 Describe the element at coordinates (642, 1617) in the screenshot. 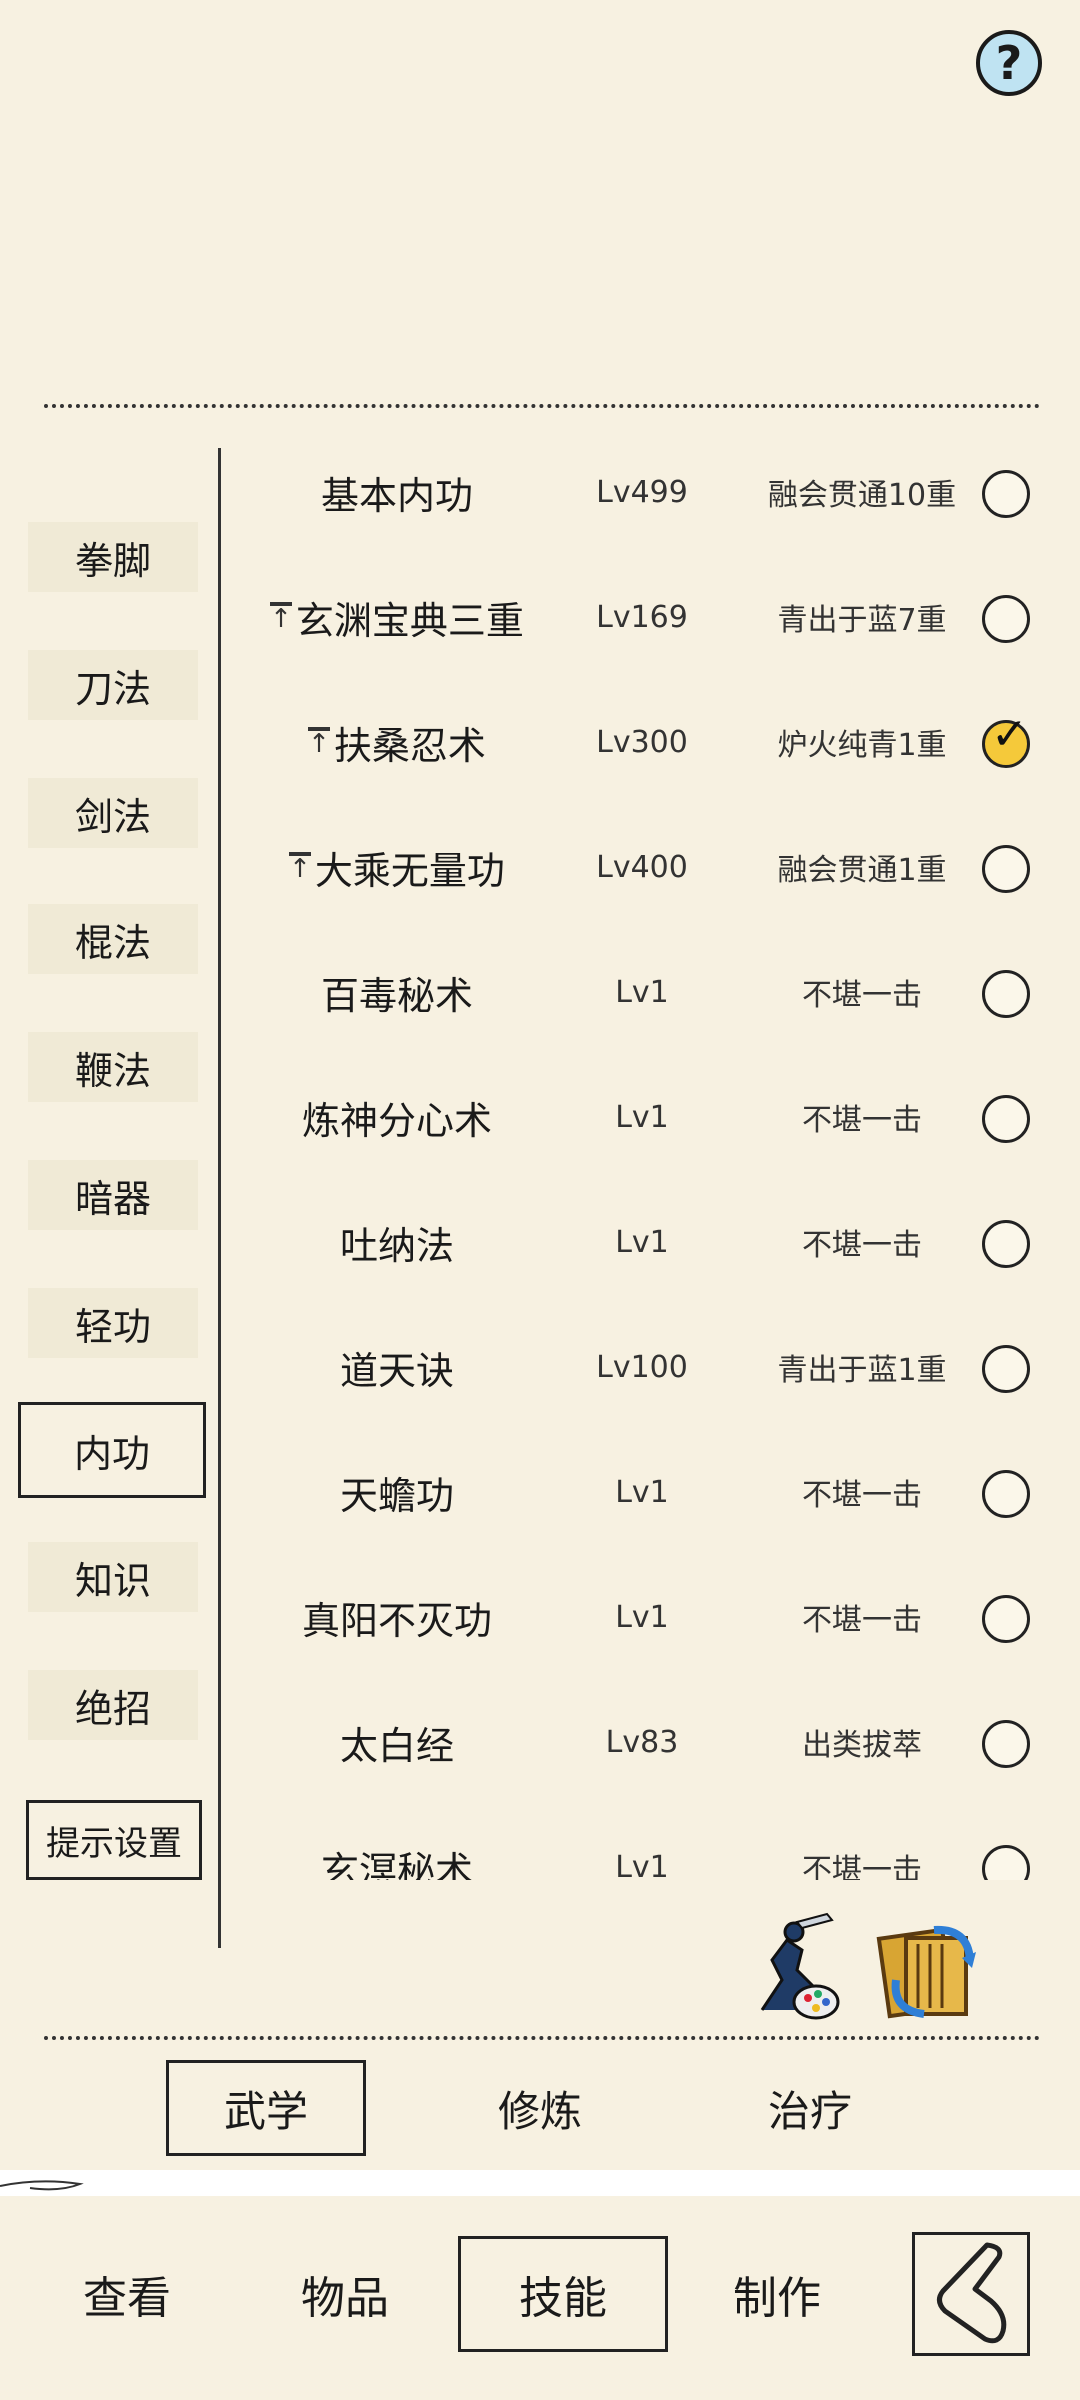

I see `skill-row: 真阳不灭功 Lv1 不堪一击` at that location.